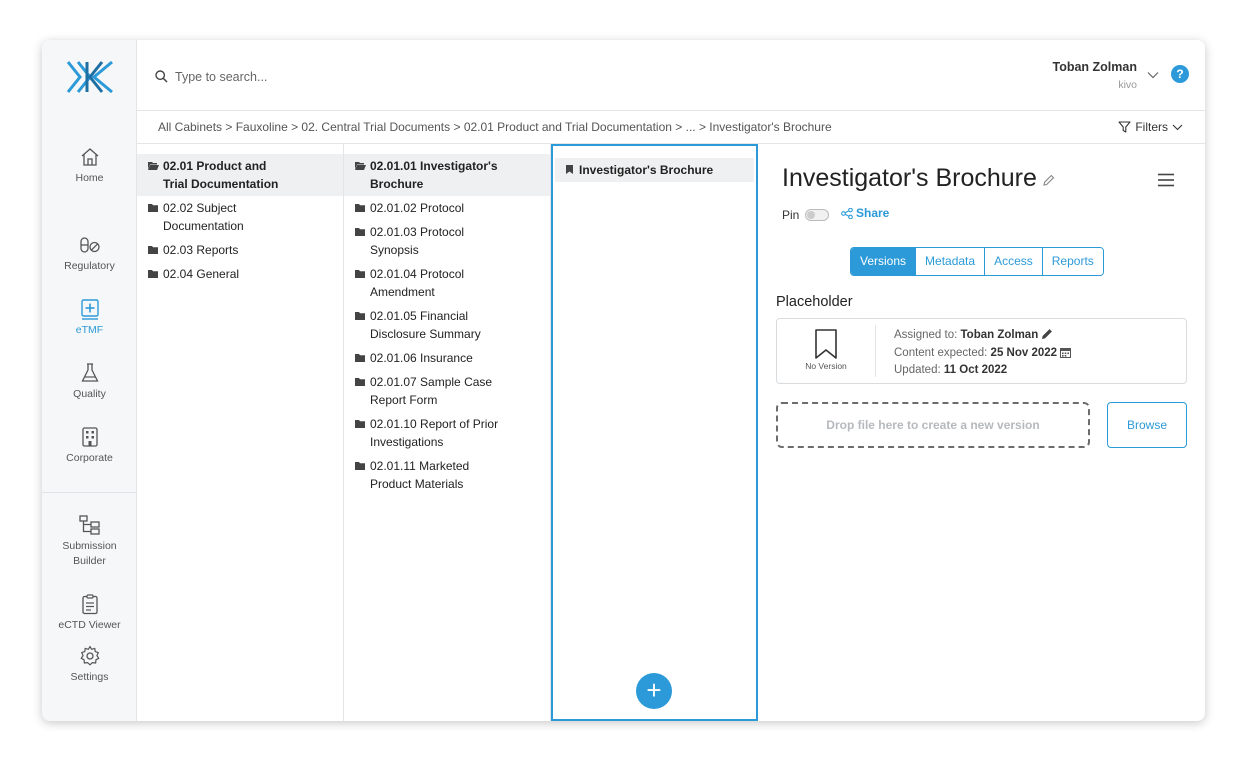 The image size is (1247, 765). What do you see at coordinates (425, 334) in the screenshot?
I see `folder-label: Disclosure Summary` at bounding box center [425, 334].